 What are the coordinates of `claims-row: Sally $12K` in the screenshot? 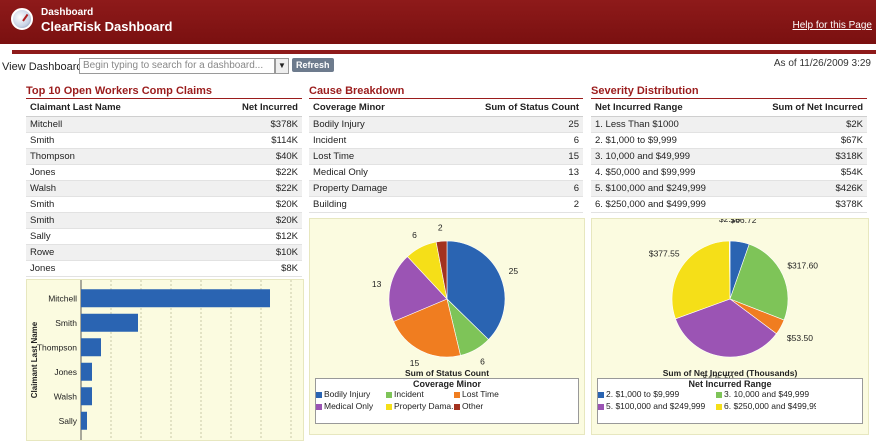 It's located at (164, 236).